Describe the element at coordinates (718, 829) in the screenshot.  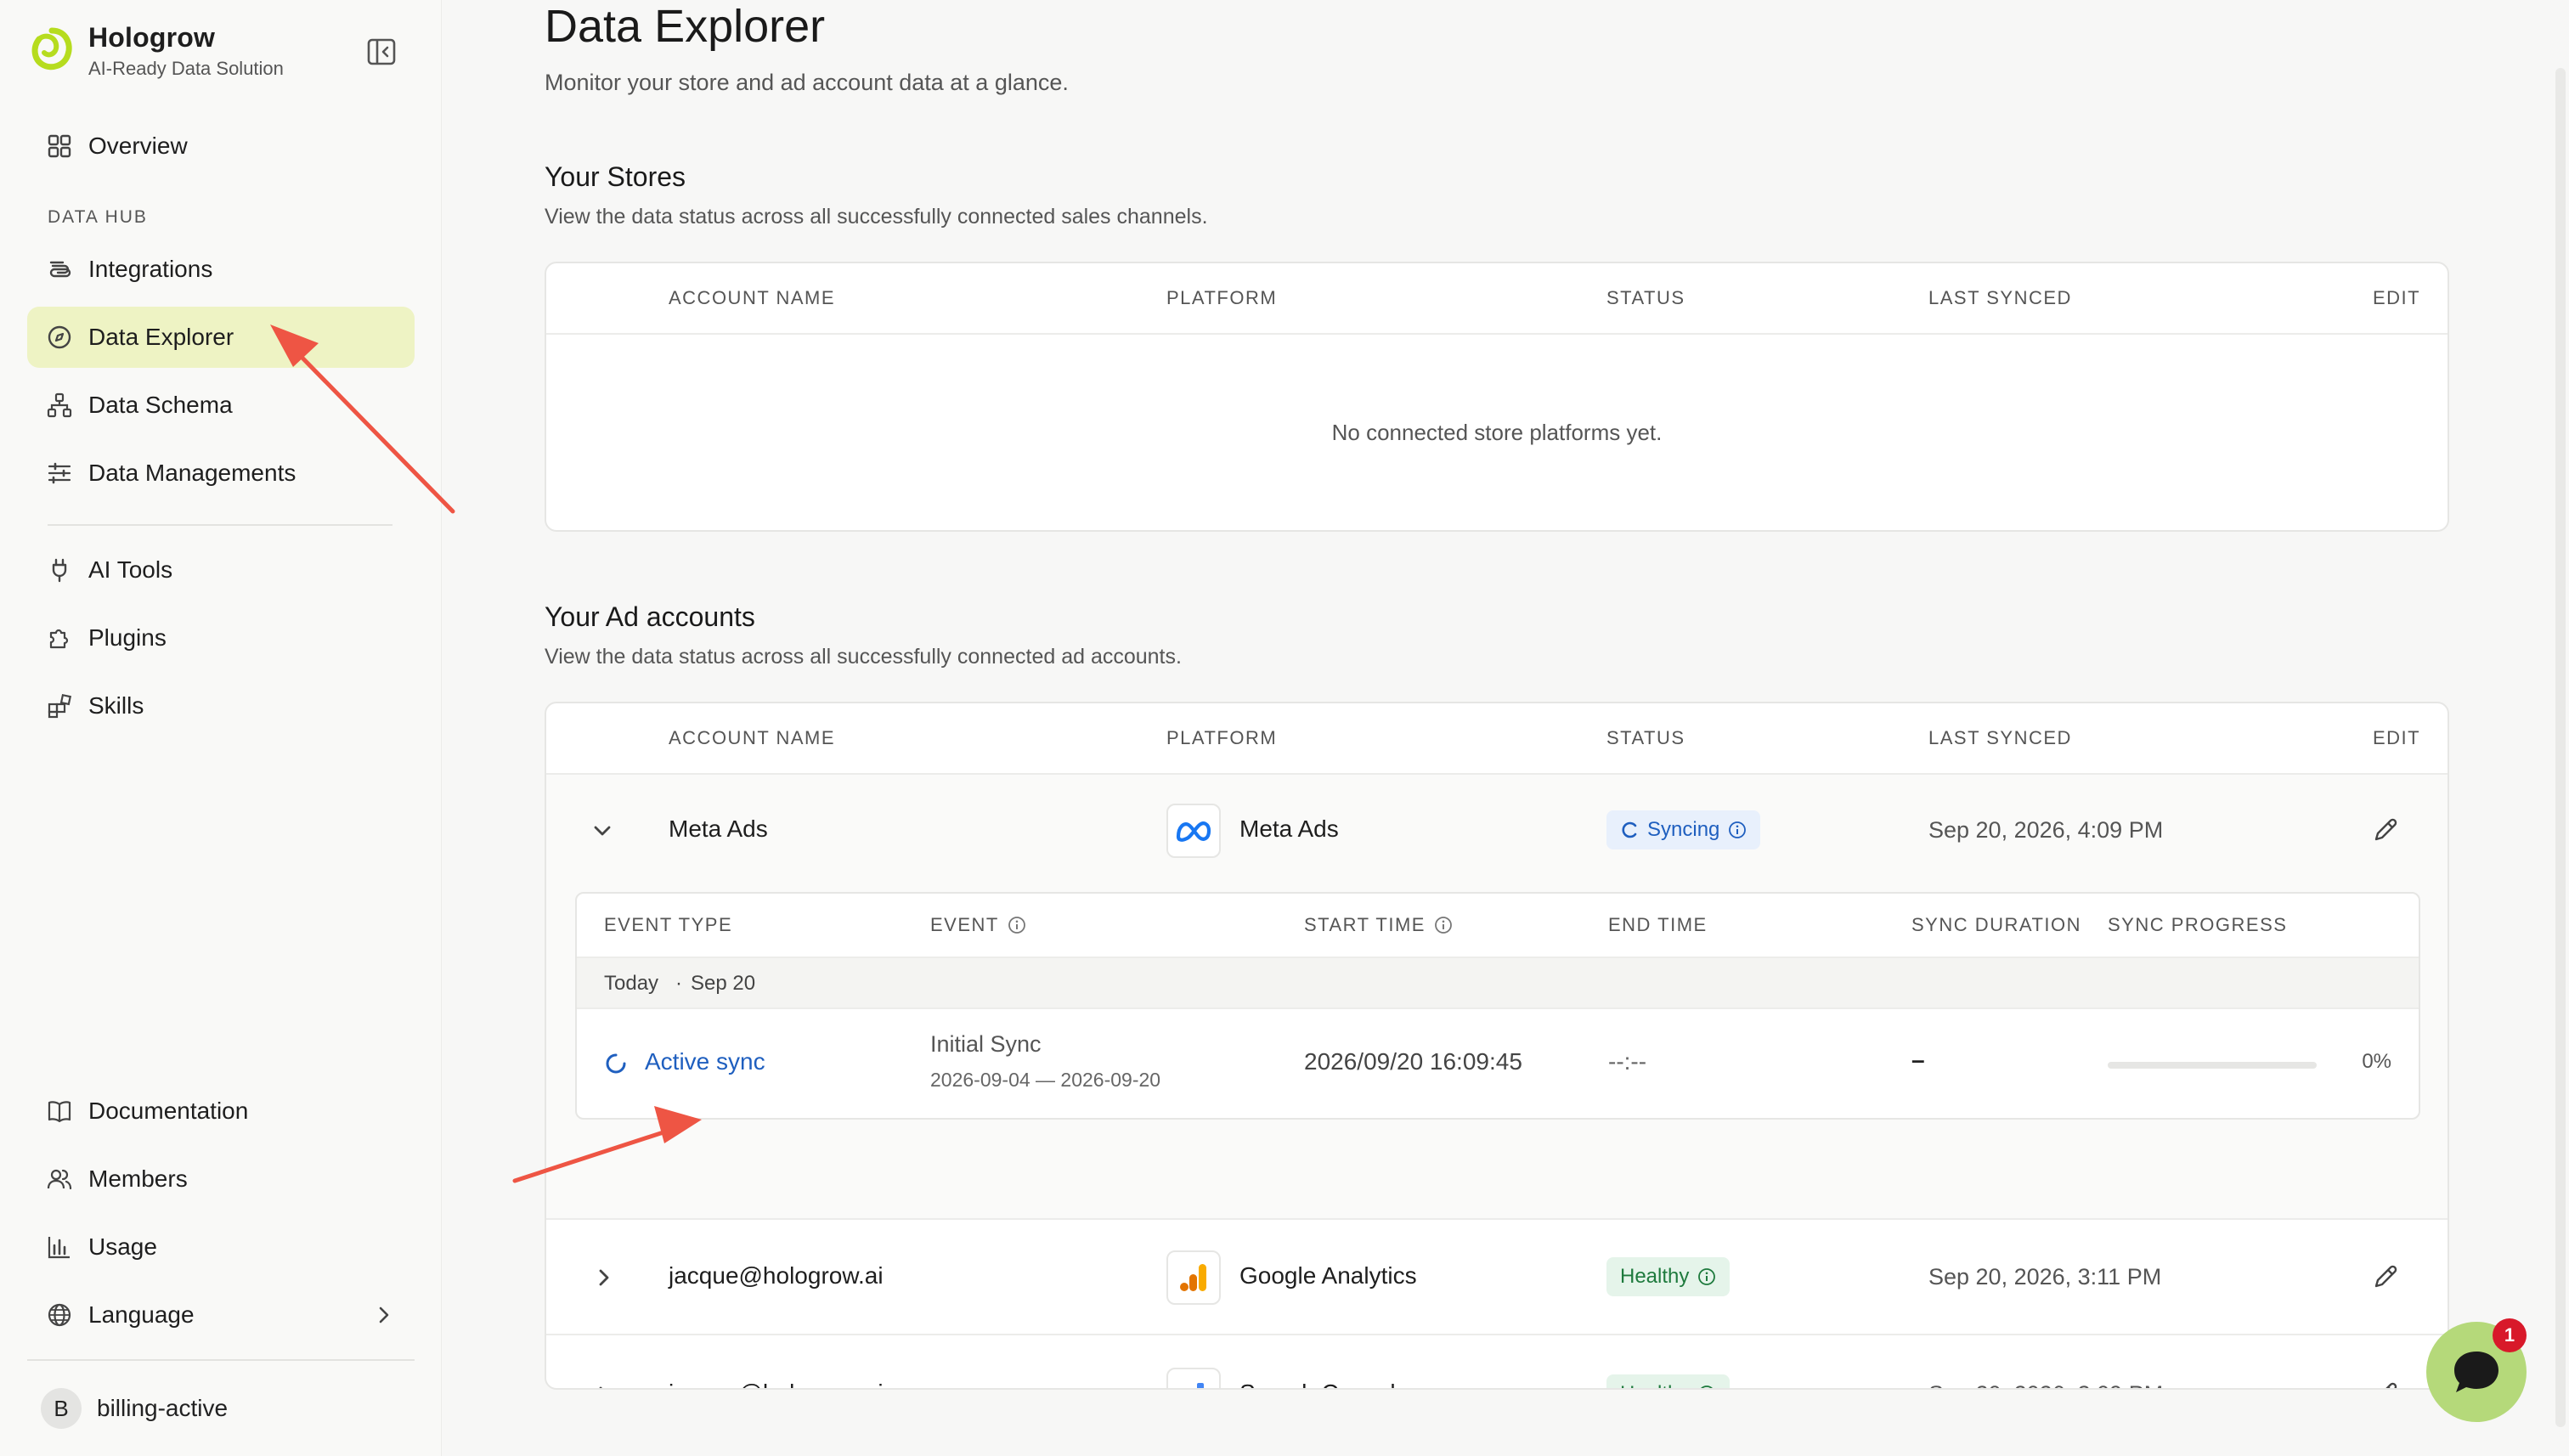
I see `account-name: Meta Ads` at that location.